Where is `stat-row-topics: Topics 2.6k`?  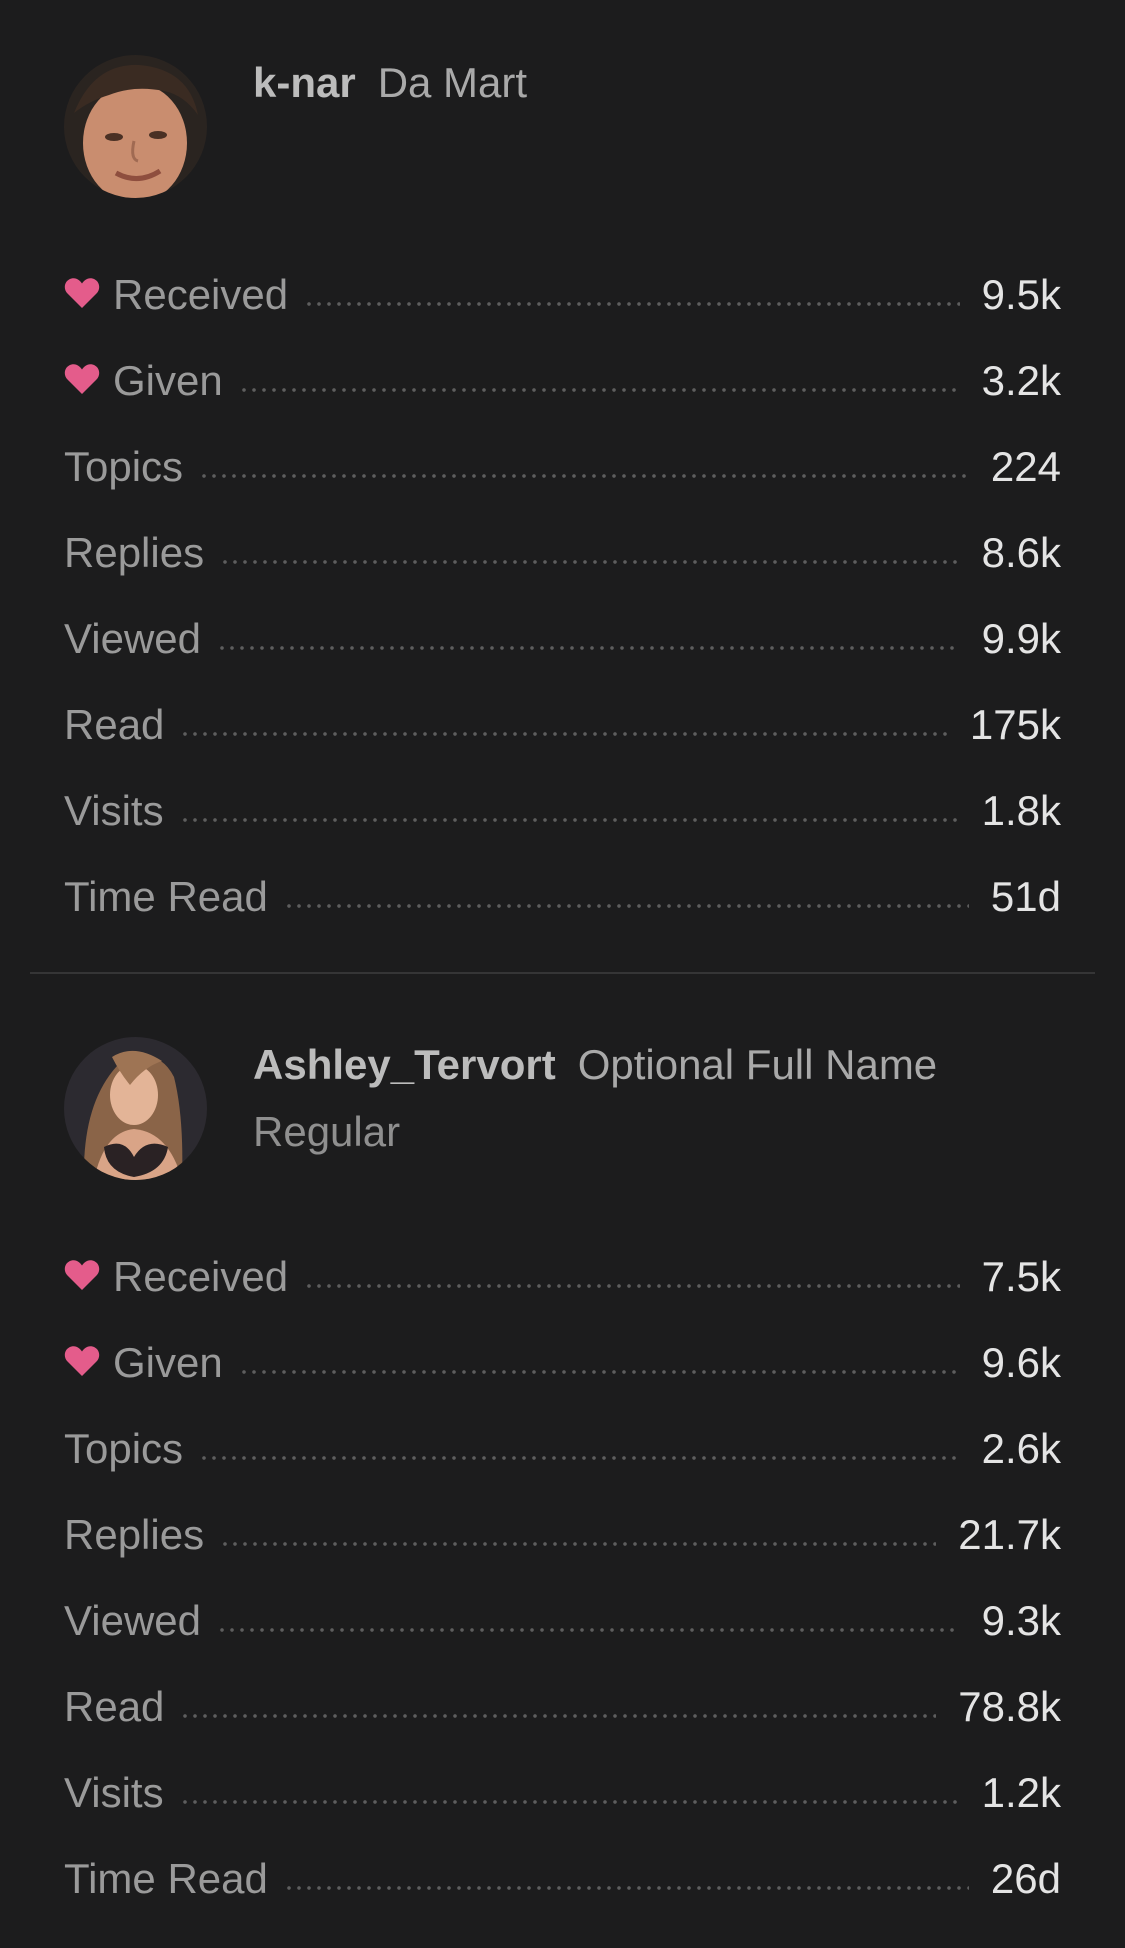 stat-row-topics: Topics 2.6k is located at coordinates (562, 1449).